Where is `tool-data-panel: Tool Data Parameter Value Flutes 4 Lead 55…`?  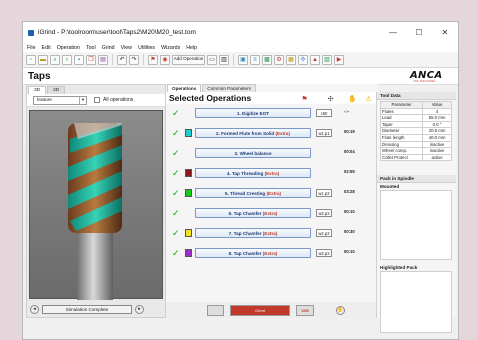
tool-data-panel: Tool Data Parameter Value Flutes 4 Lead 55… is located at coordinates (416, 213).